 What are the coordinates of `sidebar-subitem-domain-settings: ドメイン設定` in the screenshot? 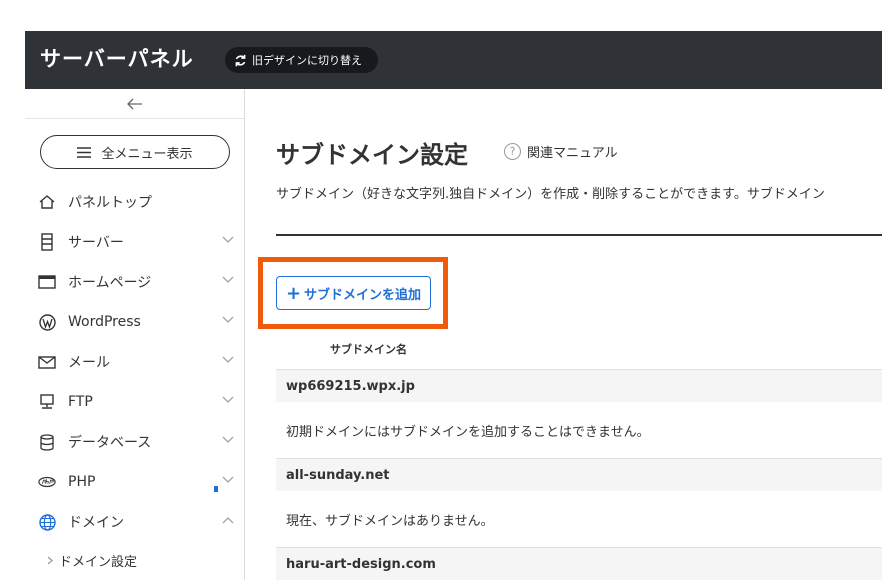 It's located at (134, 560).